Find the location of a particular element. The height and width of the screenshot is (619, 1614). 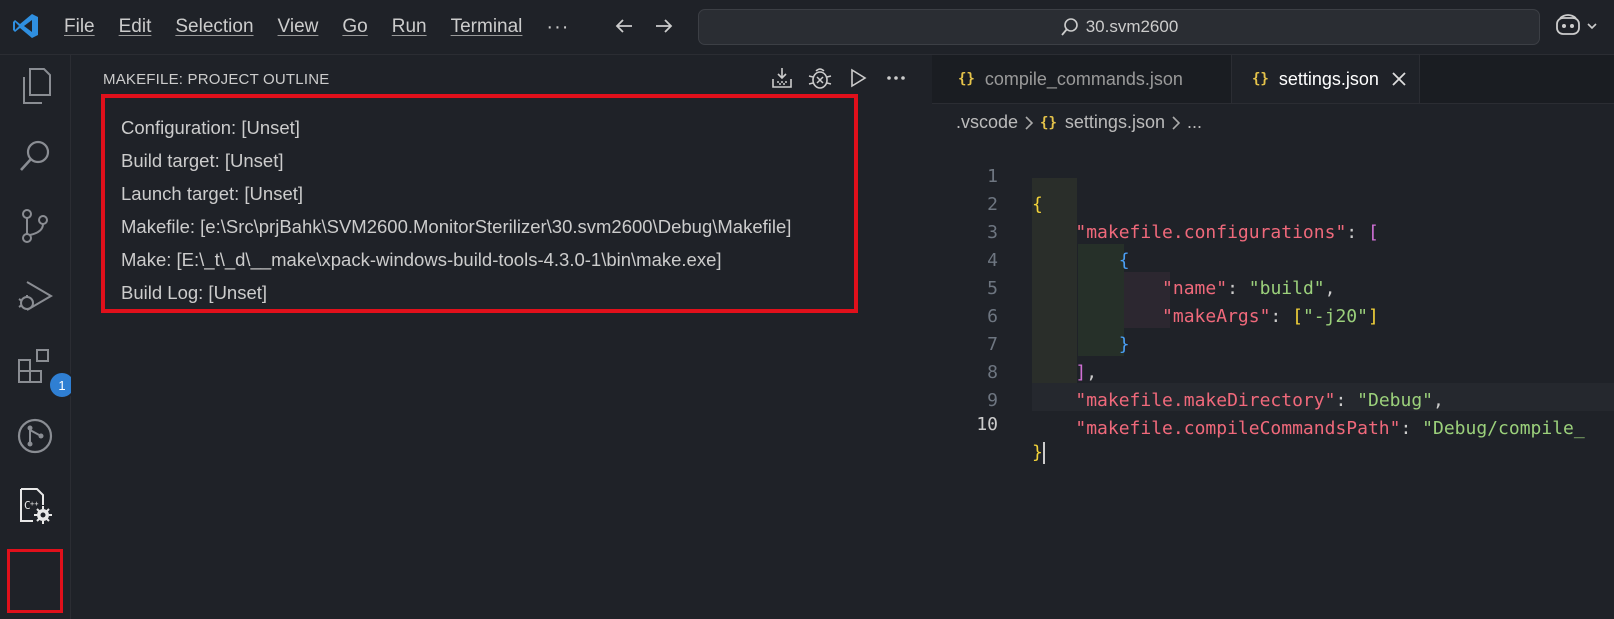

run-icon is located at coordinates (858, 78).